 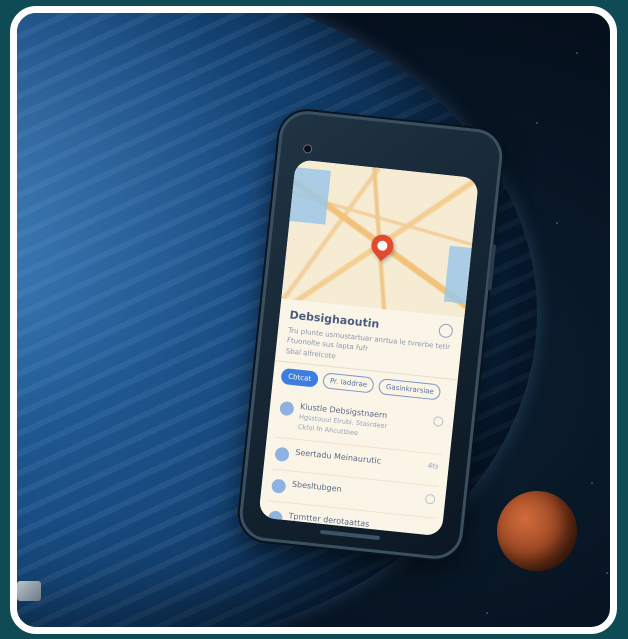 I want to click on red-planet, so click(x=537, y=531).